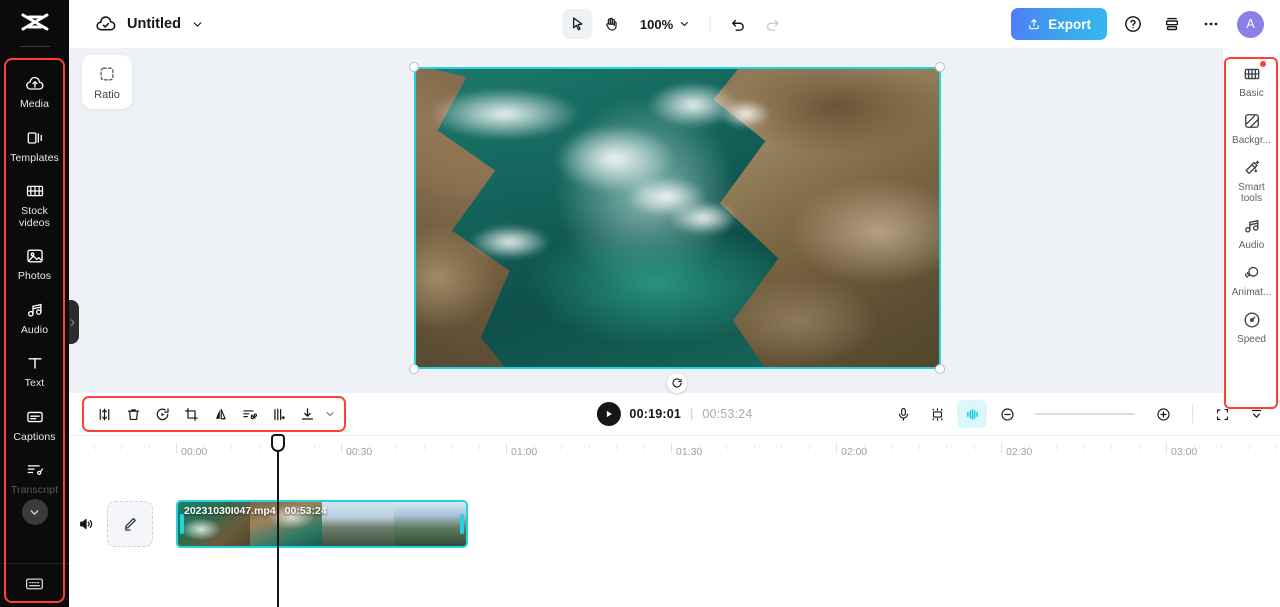  What do you see at coordinates (608, 414) in the screenshot?
I see `play-button` at bounding box center [608, 414].